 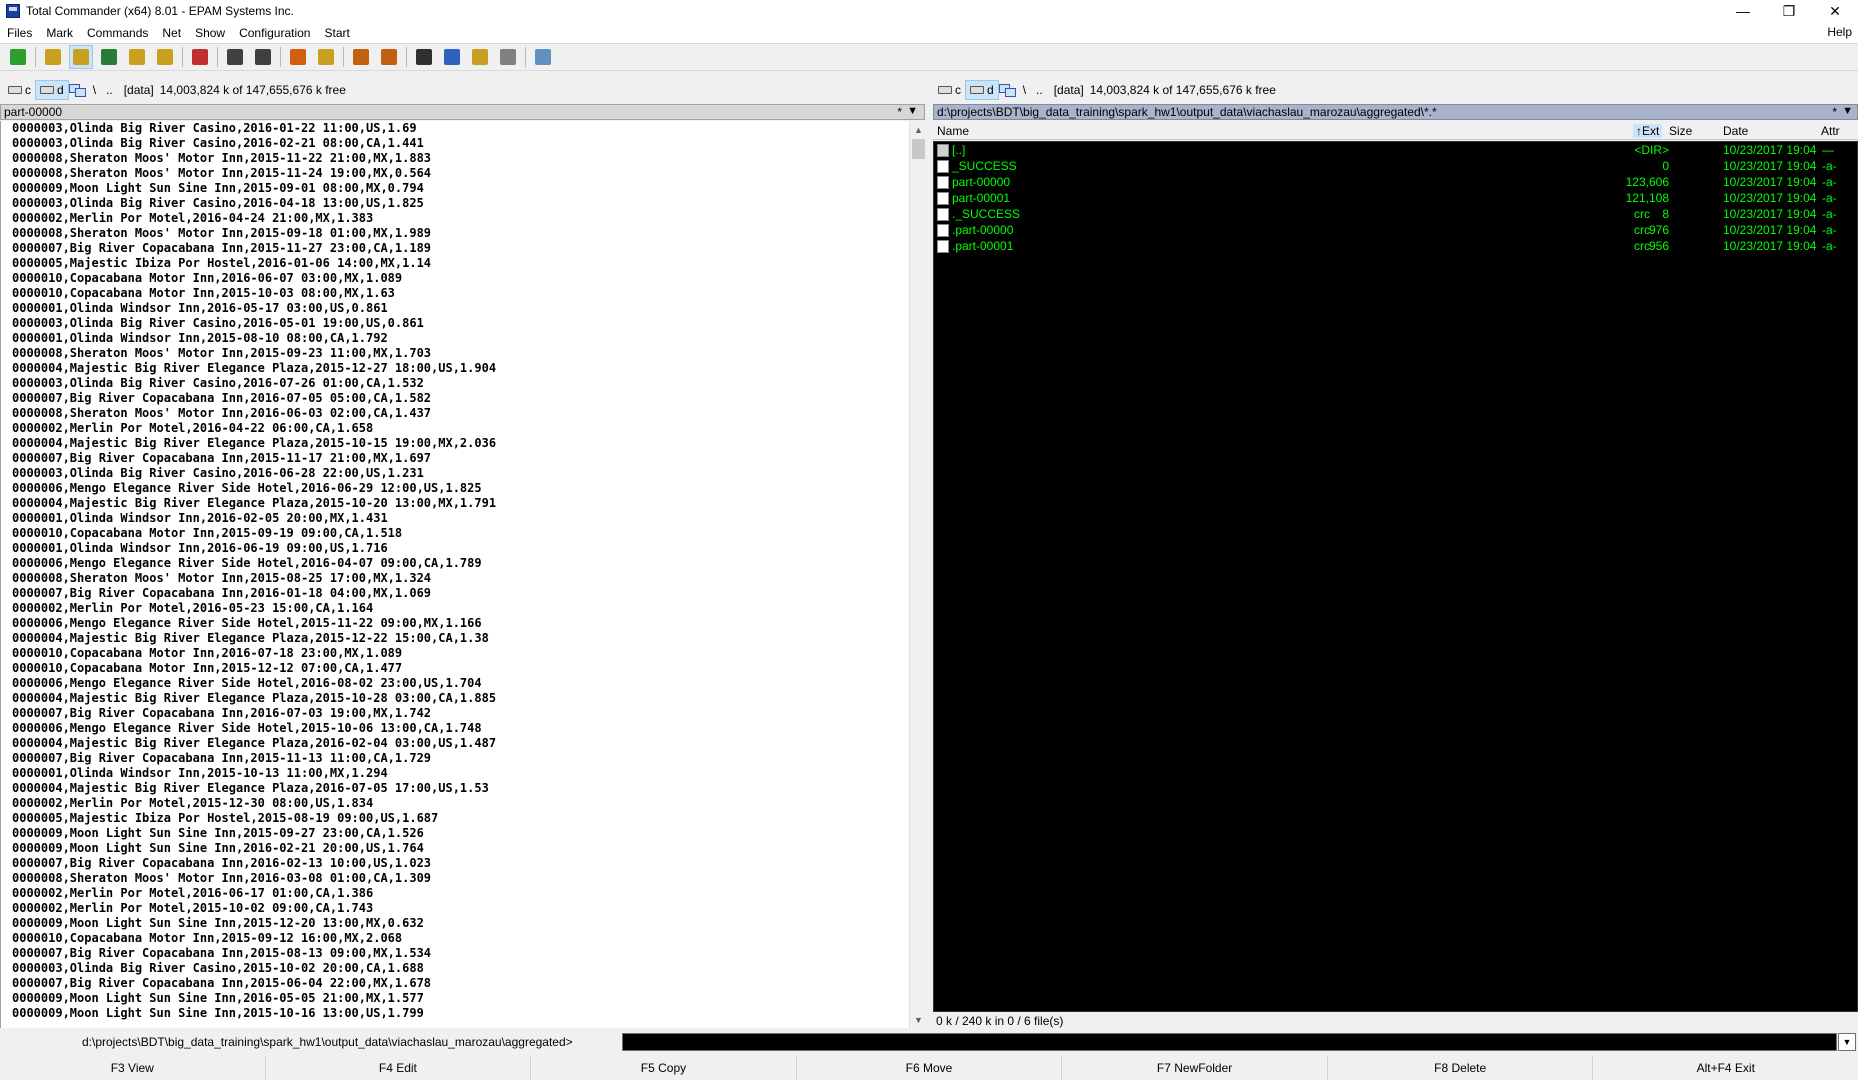 I want to click on back-button, so click(x=235, y=57).